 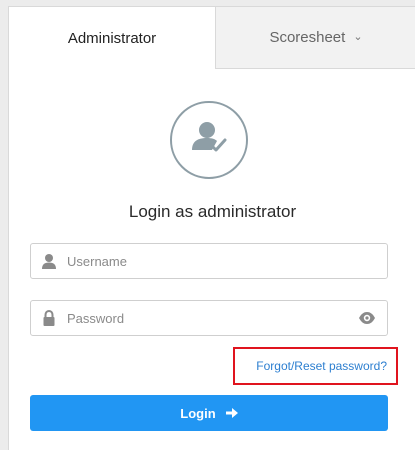 I want to click on username-input, so click(x=207, y=261).